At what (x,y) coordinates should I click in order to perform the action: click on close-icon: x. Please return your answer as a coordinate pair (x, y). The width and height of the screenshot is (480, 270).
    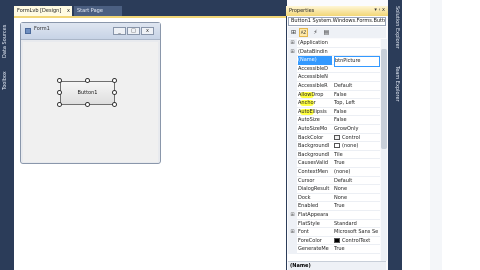
    Looking at the image, I should click on (68, 11).